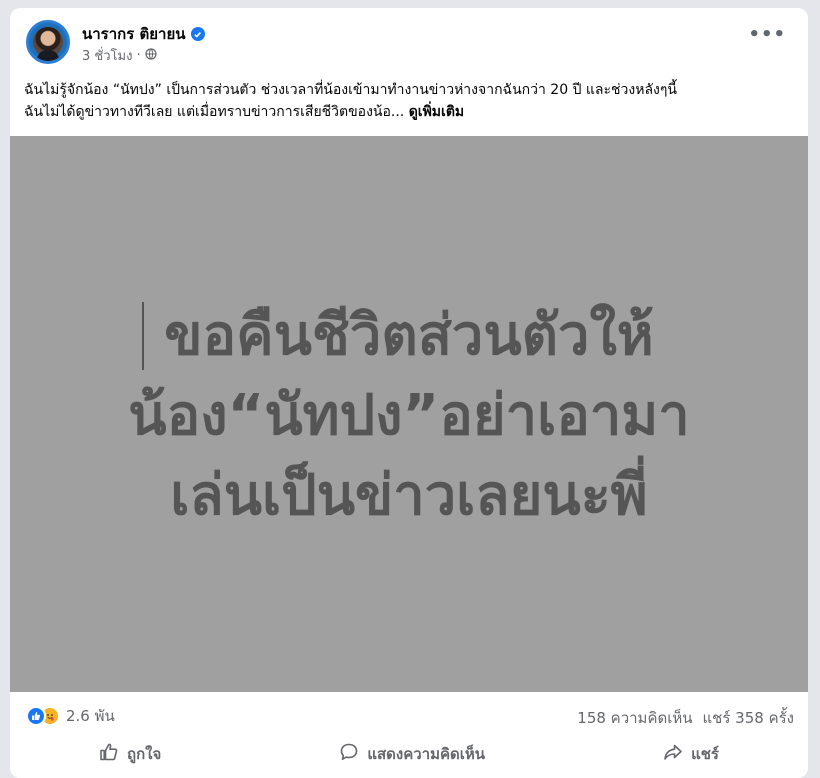 This screenshot has width=820, height=778. What do you see at coordinates (705, 754) in the screenshot?
I see `share-button-label: แชร์` at bounding box center [705, 754].